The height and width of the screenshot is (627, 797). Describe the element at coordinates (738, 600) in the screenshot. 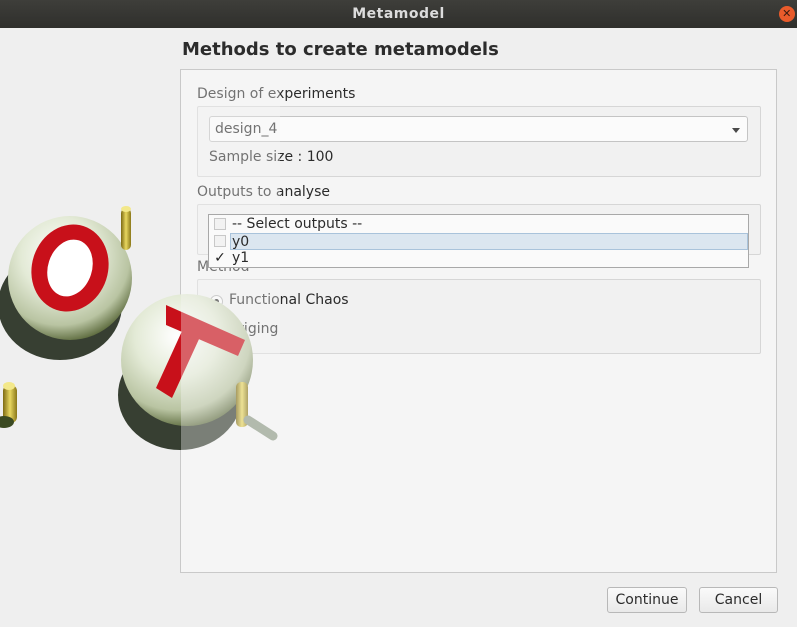

I see `cancel-button: Cancel` at that location.